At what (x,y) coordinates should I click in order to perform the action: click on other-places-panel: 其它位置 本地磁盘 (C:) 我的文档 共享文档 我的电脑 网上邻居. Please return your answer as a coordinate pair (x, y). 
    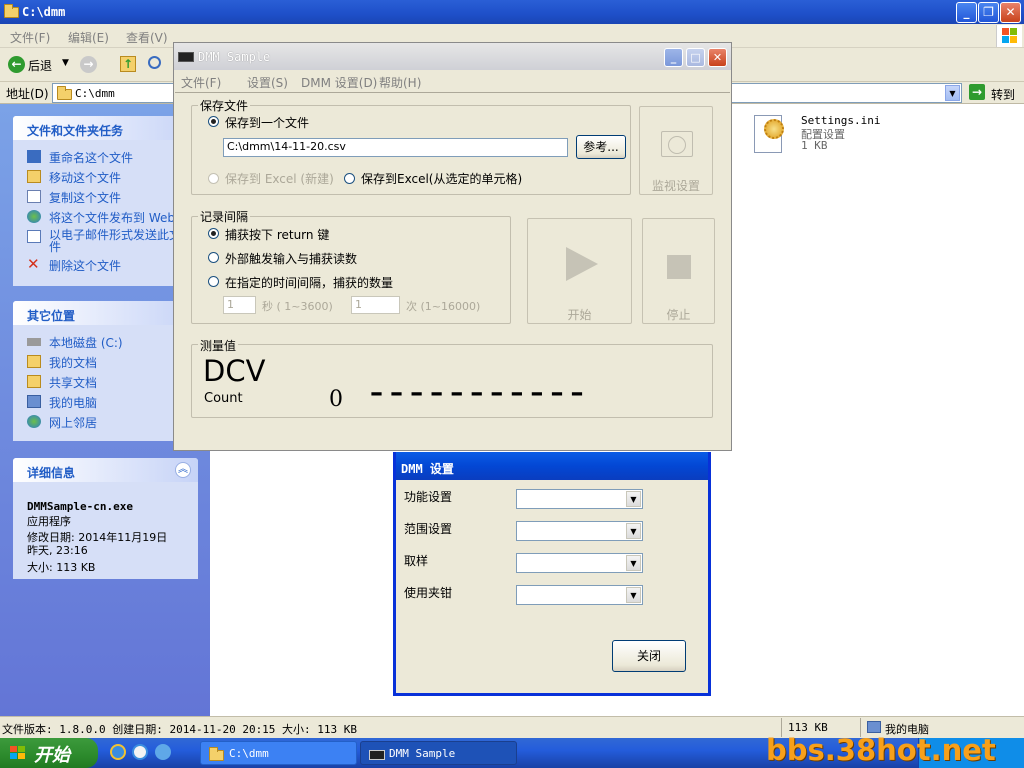
    Looking at the image, I should click on (105, 371).